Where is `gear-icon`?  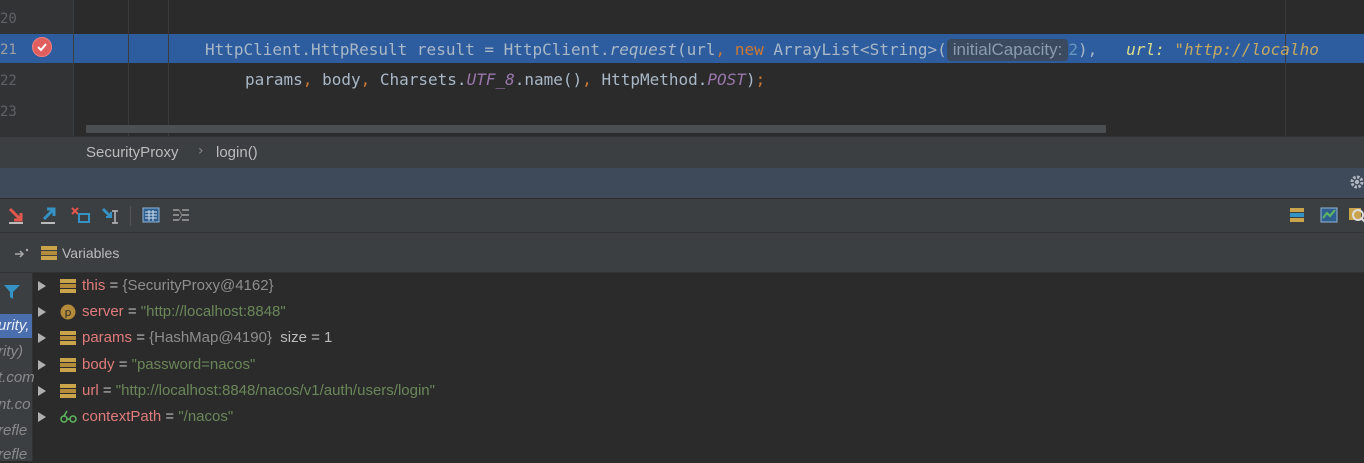 gear-icon is located at coordinates (1356, 182).